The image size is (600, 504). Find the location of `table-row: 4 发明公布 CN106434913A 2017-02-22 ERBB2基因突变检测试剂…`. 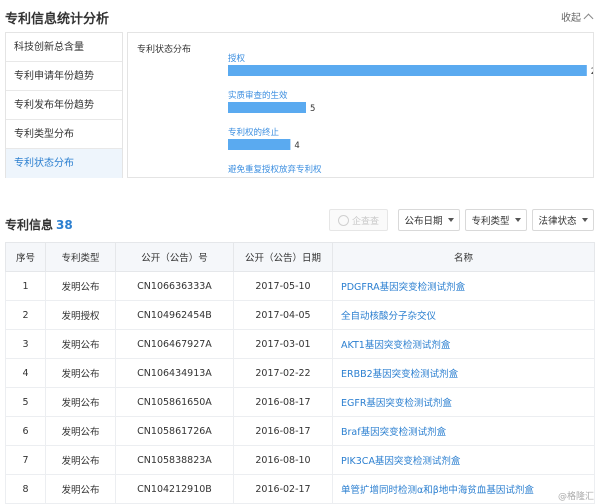

table-row: 4 发明公布 CN106434913A 2017-02-22 ERBB2基因突变检测试剂… is located at coordinates (300, 373).